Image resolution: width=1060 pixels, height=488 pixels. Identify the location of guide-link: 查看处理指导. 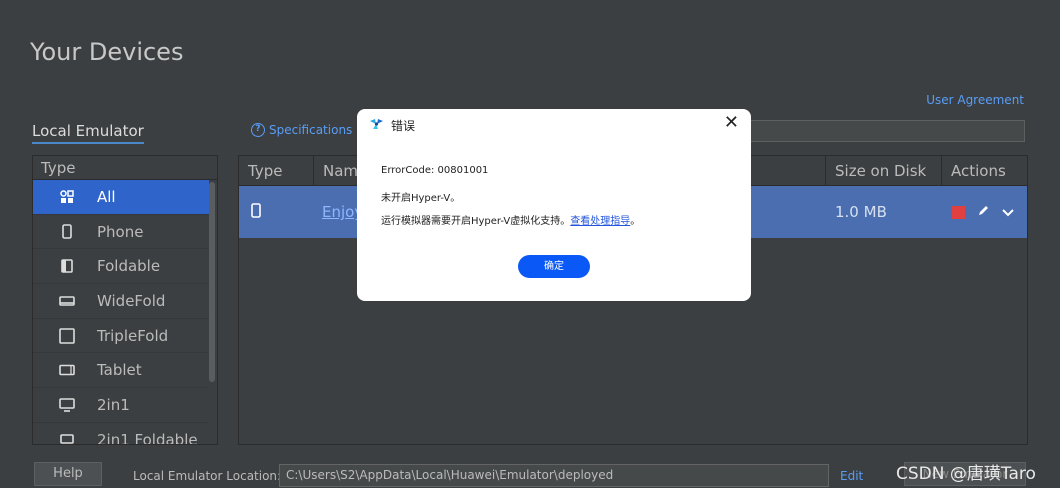
(600, 221).